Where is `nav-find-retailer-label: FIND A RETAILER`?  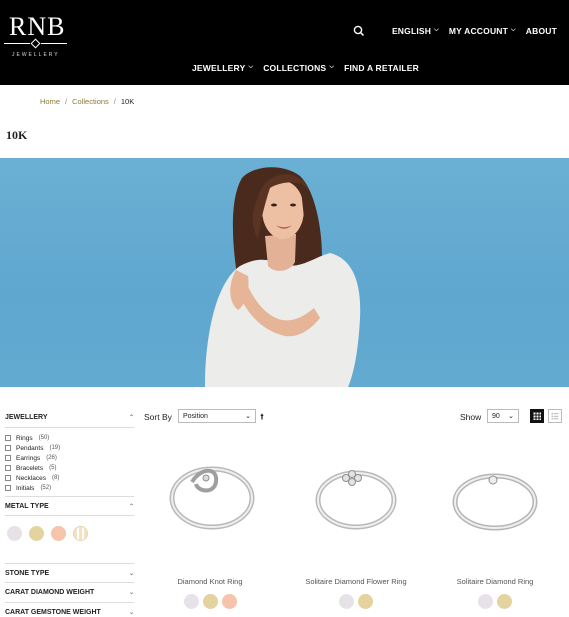 nav-find-retailer-label: FIND A RETAILER is located at coordinates (381, 68).